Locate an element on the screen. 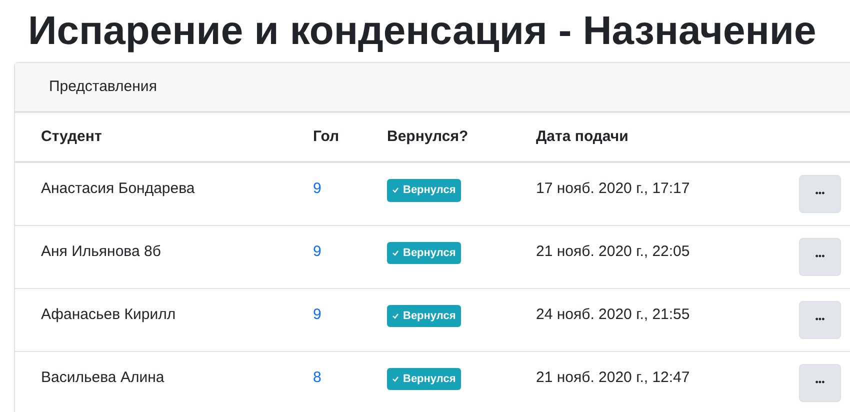  card-header-title: Представления is located at coordinates (103, 86).